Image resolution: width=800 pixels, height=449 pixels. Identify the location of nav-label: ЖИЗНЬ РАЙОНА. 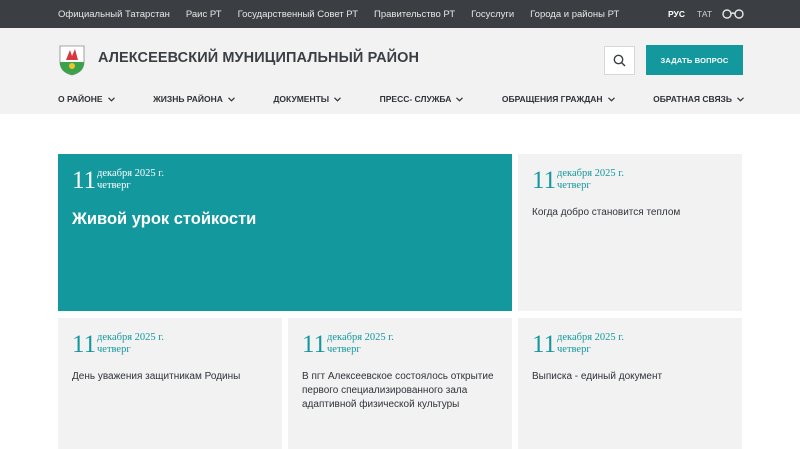
(188, 99).